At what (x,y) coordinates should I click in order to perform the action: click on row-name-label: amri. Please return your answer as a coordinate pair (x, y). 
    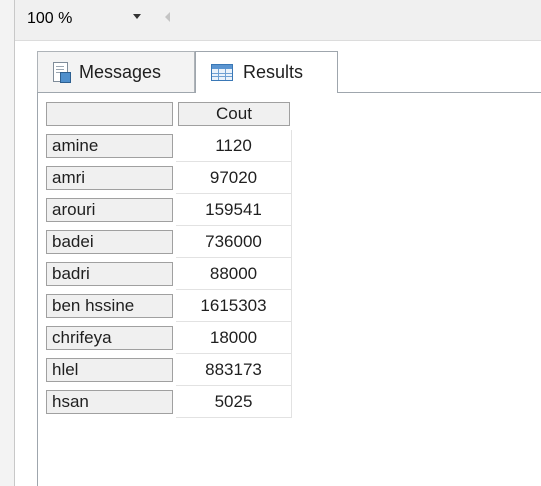
    Looking at the image, I should click on (109, 178).